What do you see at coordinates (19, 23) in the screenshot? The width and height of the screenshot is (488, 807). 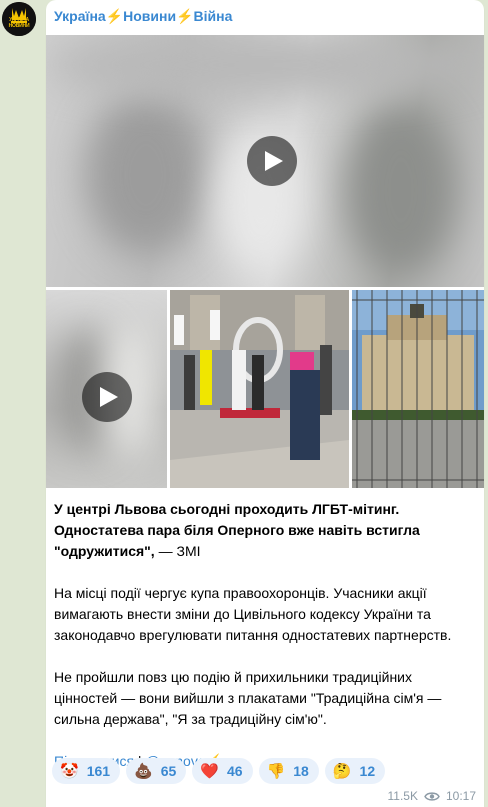 I see `avatar-text: УКРАЇНА НОВИНИ` at bounding box center [19, 23].